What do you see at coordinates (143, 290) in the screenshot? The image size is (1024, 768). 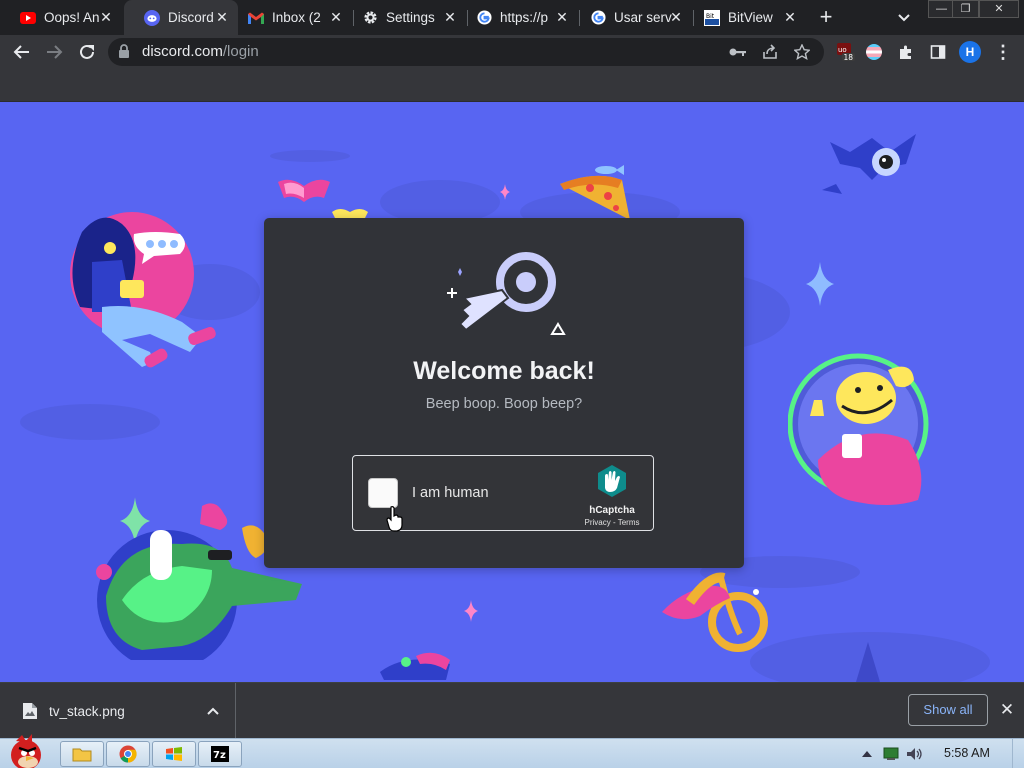 I see `girl-character-illustration` at bounding box center [143, 290].